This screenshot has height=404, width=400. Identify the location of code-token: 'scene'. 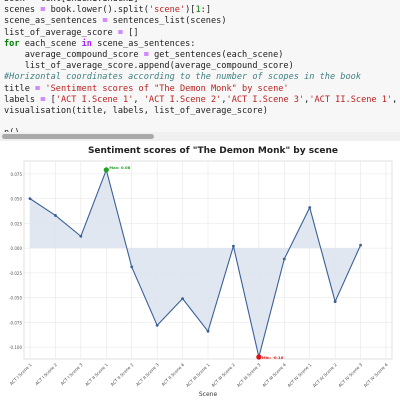
(167, 10).